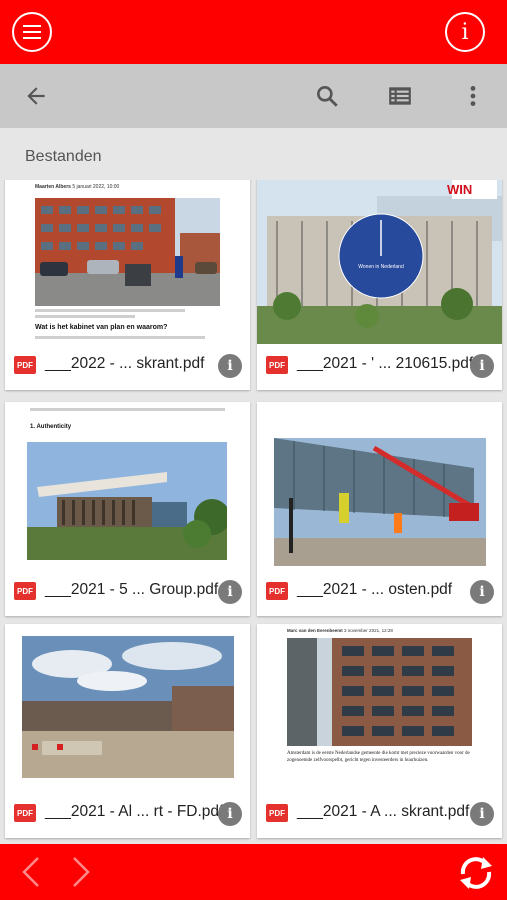  I want to click on section-title: Bestanden, so click(63, 156).